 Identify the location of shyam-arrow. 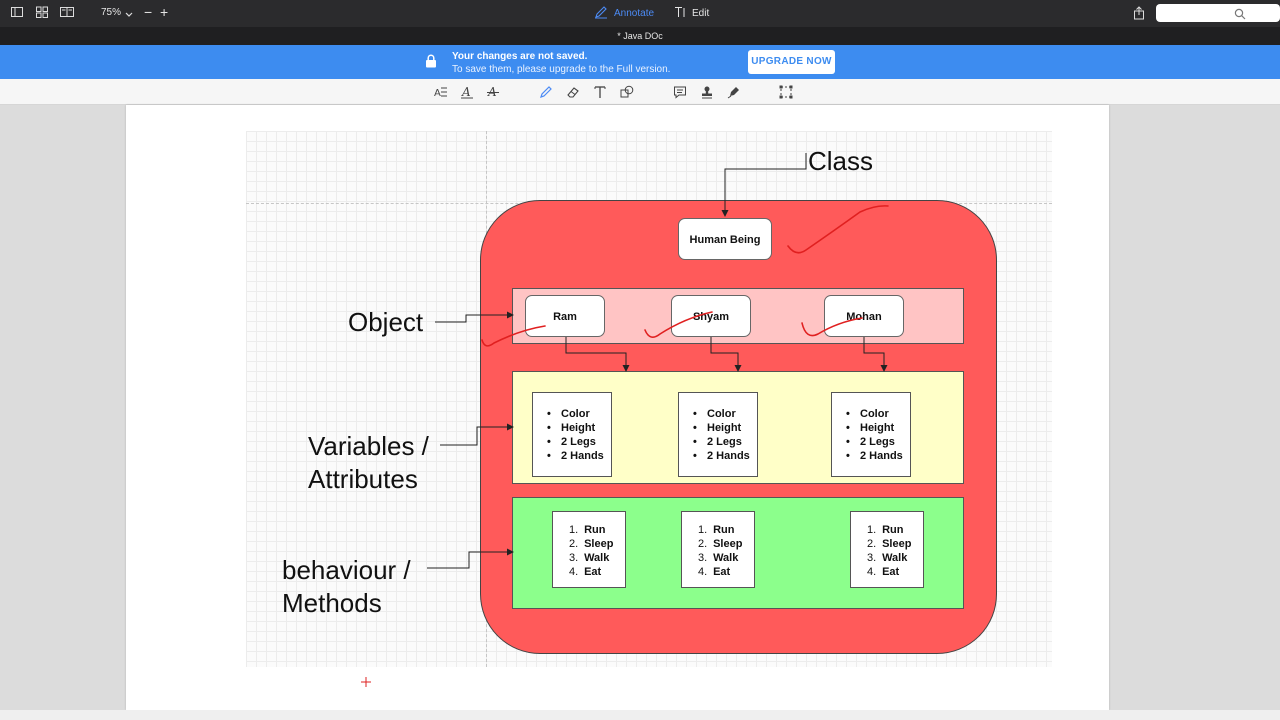
(726, 354).